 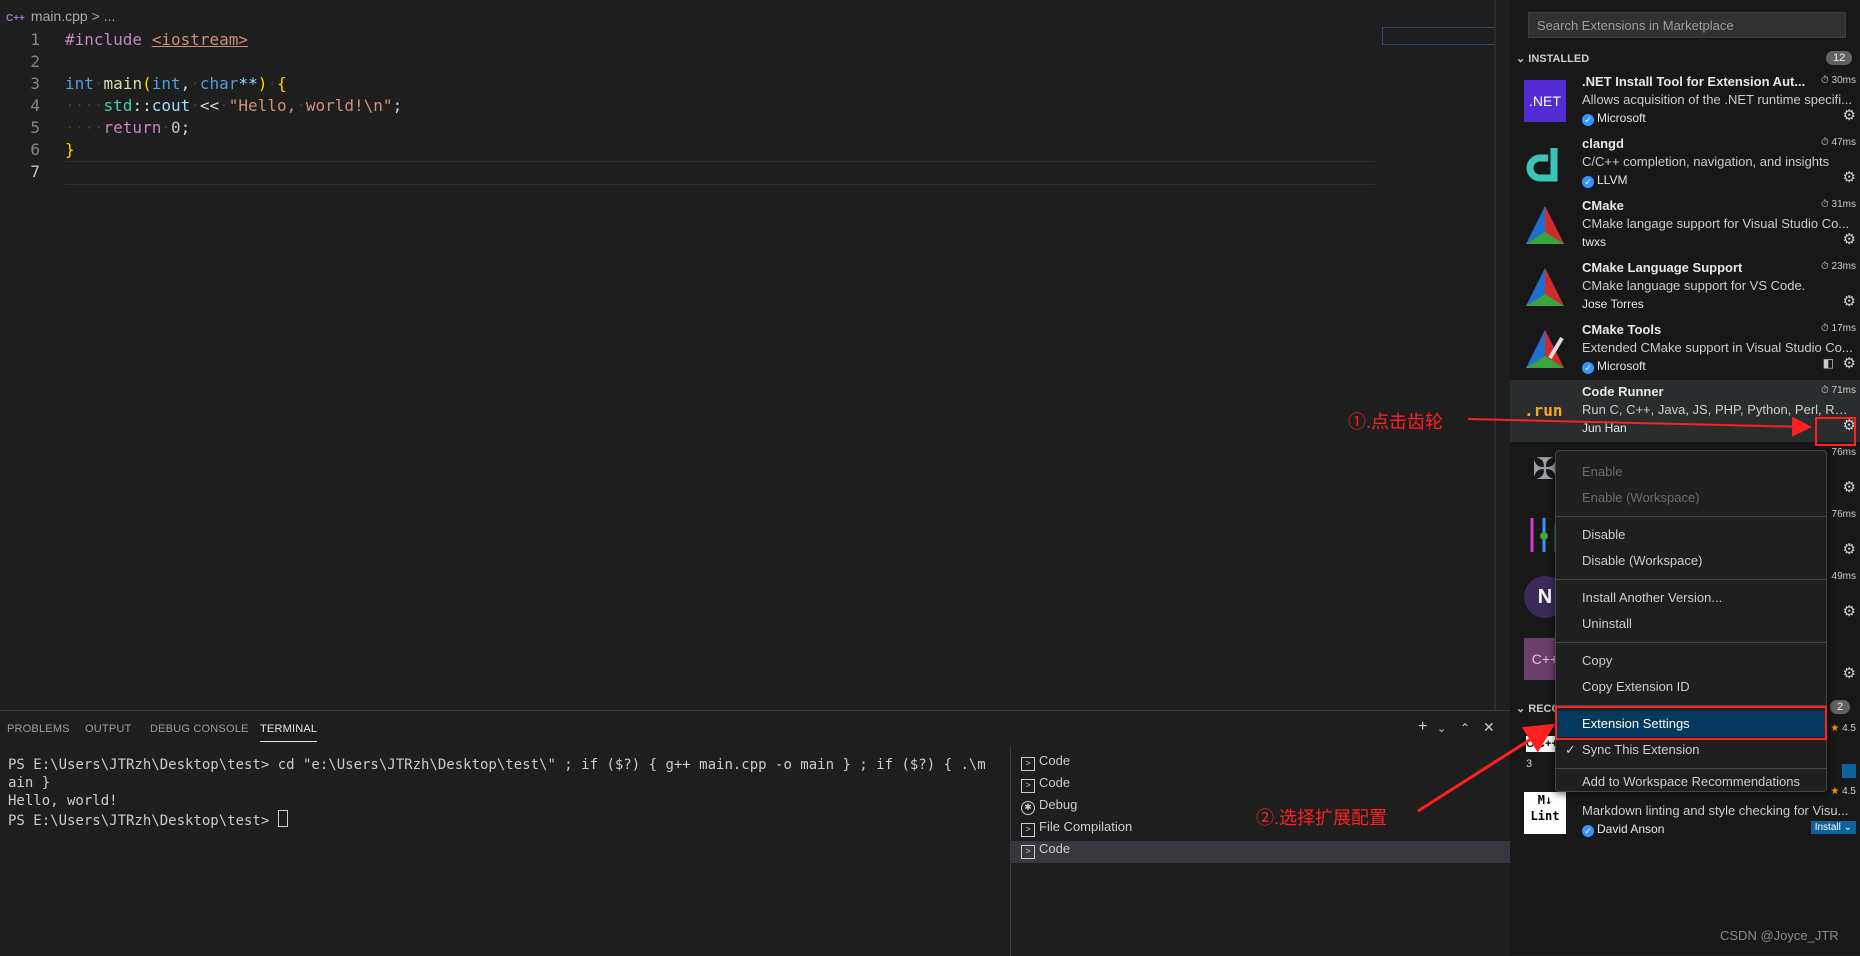 What do you see at coordinates (35, 39) in the screenshot?
I see `line-number: 1` at bounding box center [35, 39].